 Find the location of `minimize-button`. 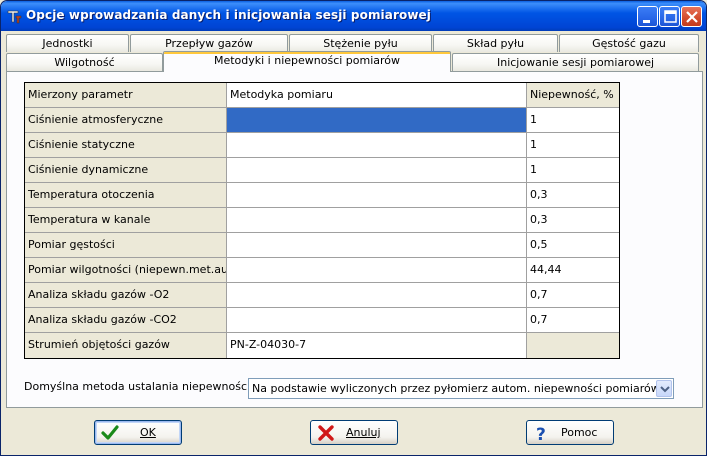

minimize-button is located at coordinates (647, 16).